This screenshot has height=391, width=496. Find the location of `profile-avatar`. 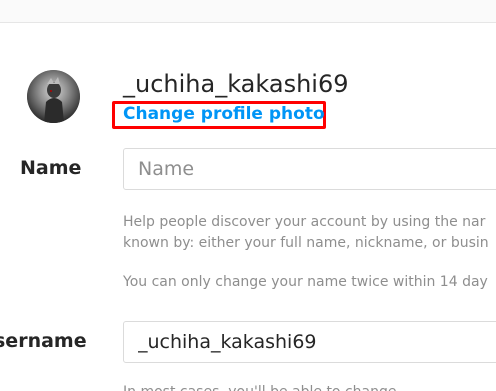

profile-avatar is located at coordinates (53, 96).